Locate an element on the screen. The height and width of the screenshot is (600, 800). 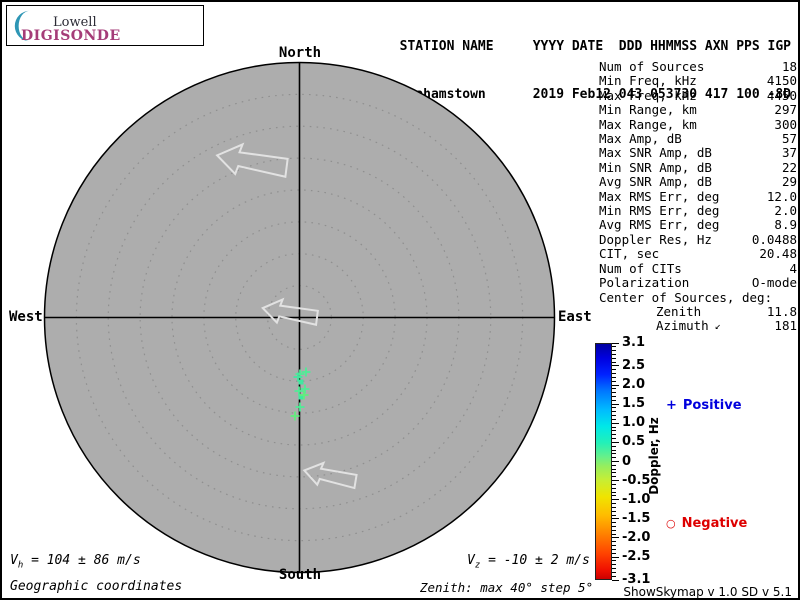
info-row: Min Range, km 297 is located at coordinates (698, 110).